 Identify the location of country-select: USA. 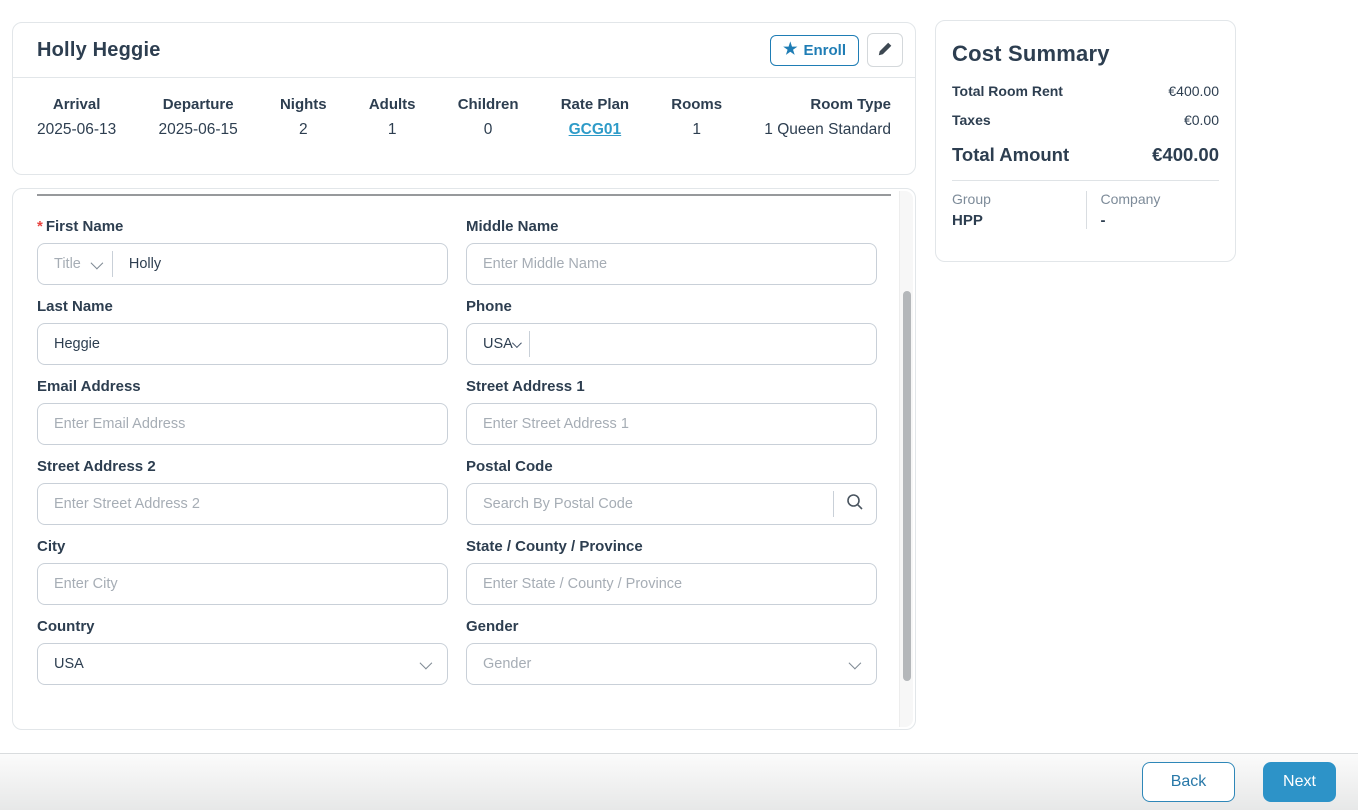
(242, 664).